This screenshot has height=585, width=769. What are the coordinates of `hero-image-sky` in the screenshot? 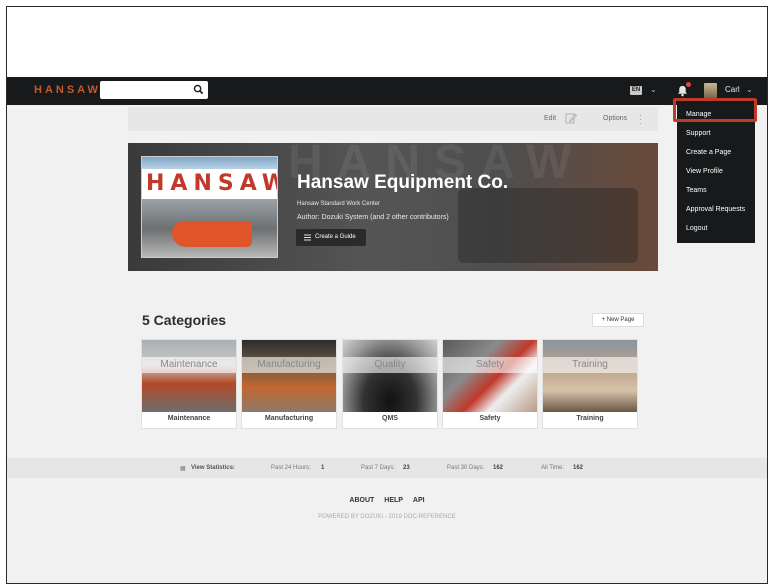 It's located at (209, 163).